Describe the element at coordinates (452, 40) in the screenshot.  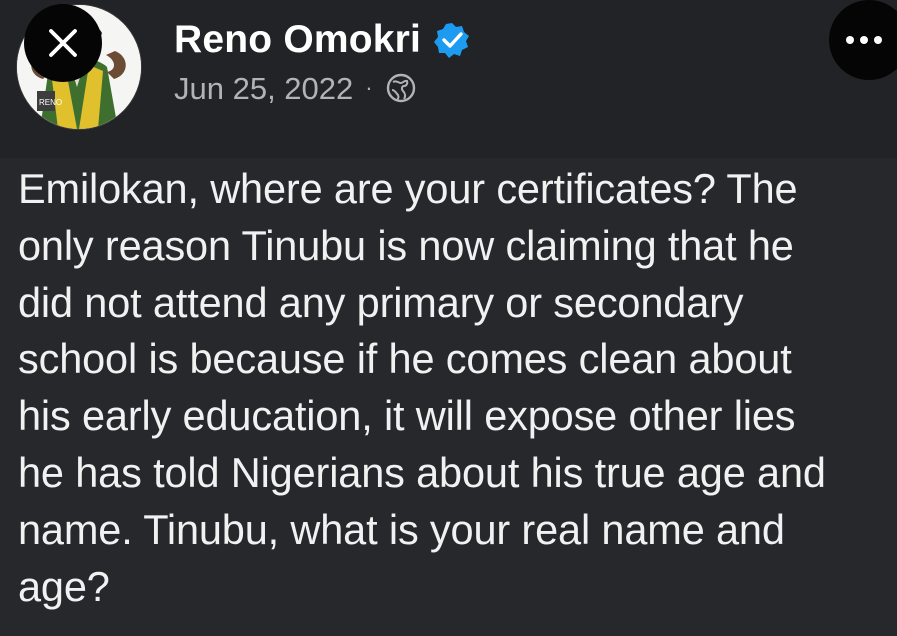
I see `verified-badge-icon` at that location.